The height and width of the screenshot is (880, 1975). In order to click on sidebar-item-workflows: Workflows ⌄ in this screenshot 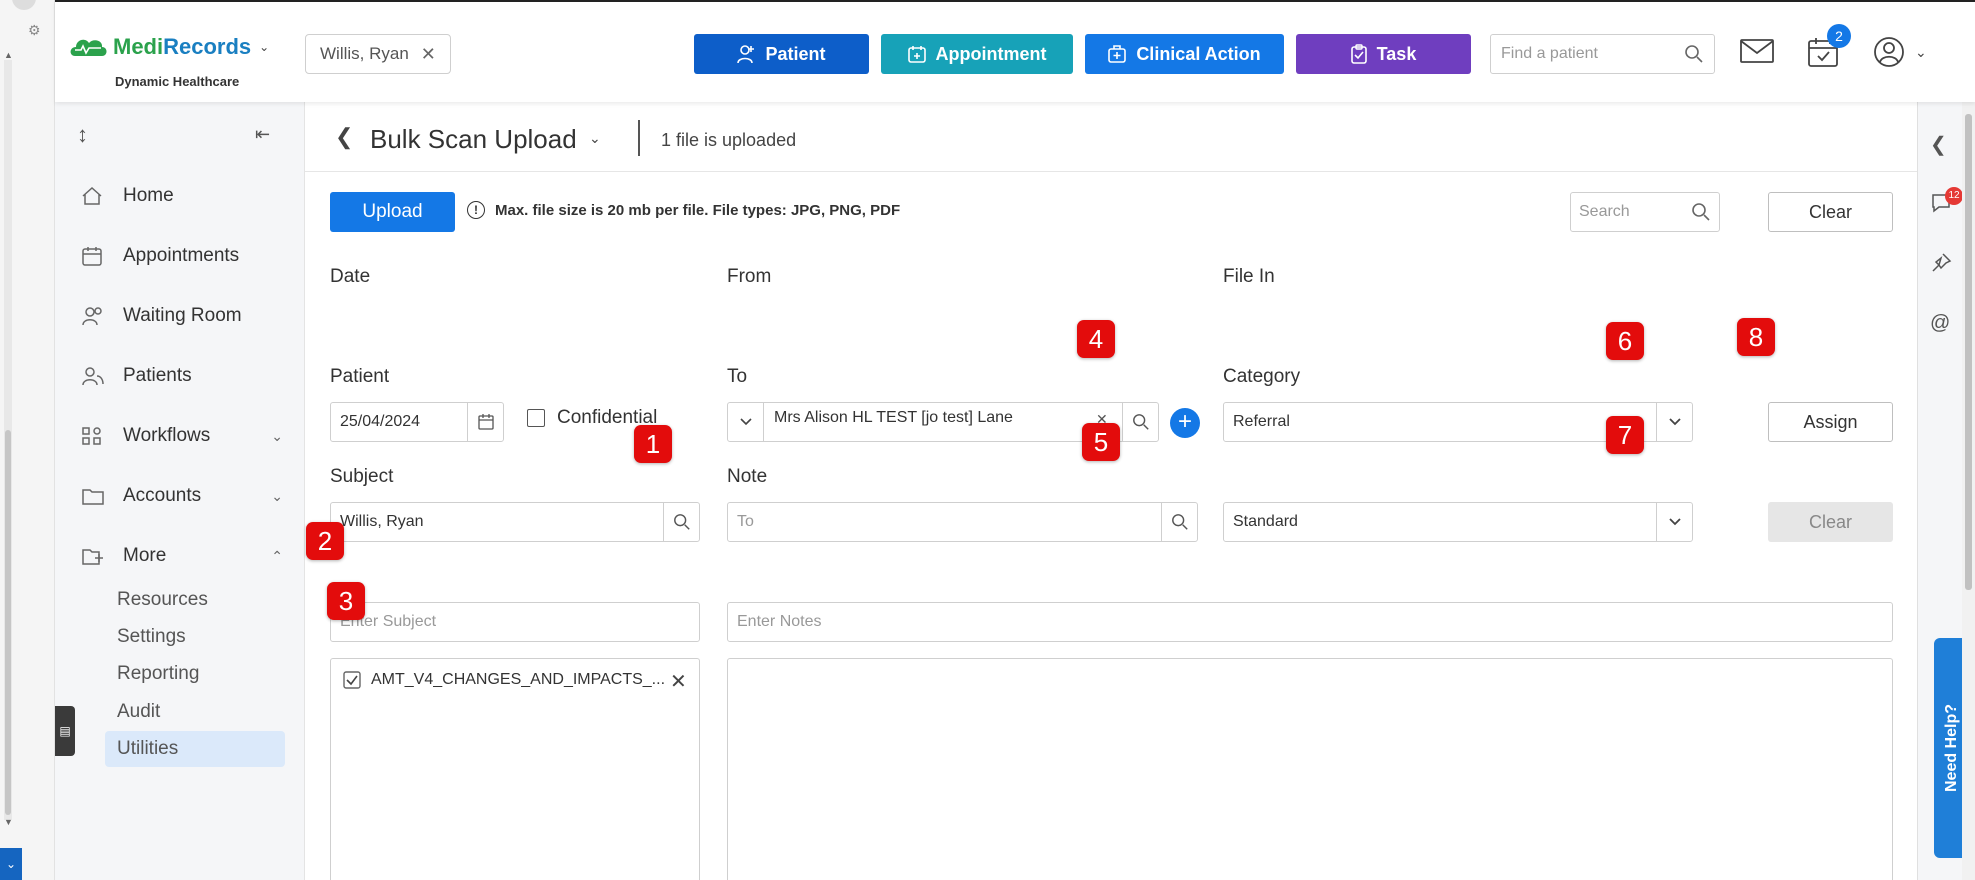, I will do `click(180, 436)`.